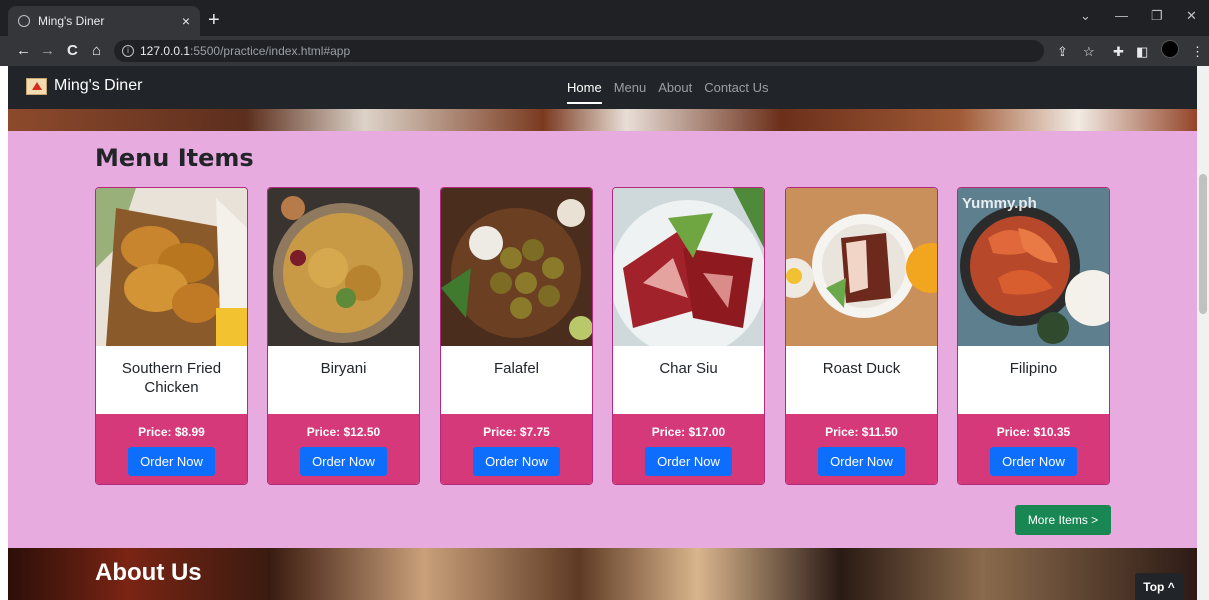 This screenshot has height=600, width=1209. I want to click on falafel-image, so click(516, 267).